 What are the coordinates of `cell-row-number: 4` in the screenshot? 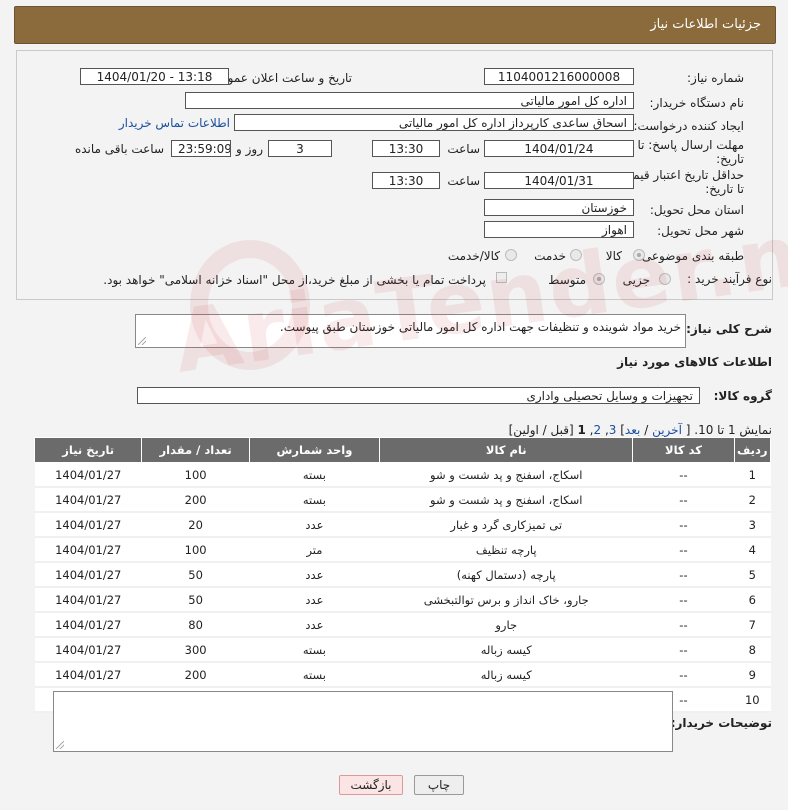 It's located at (752, 549).